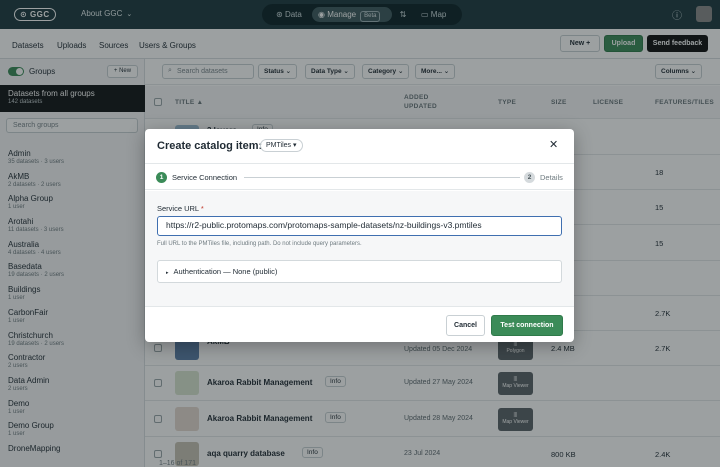  I want to click on step-1-number: 1, so click(161, 177).